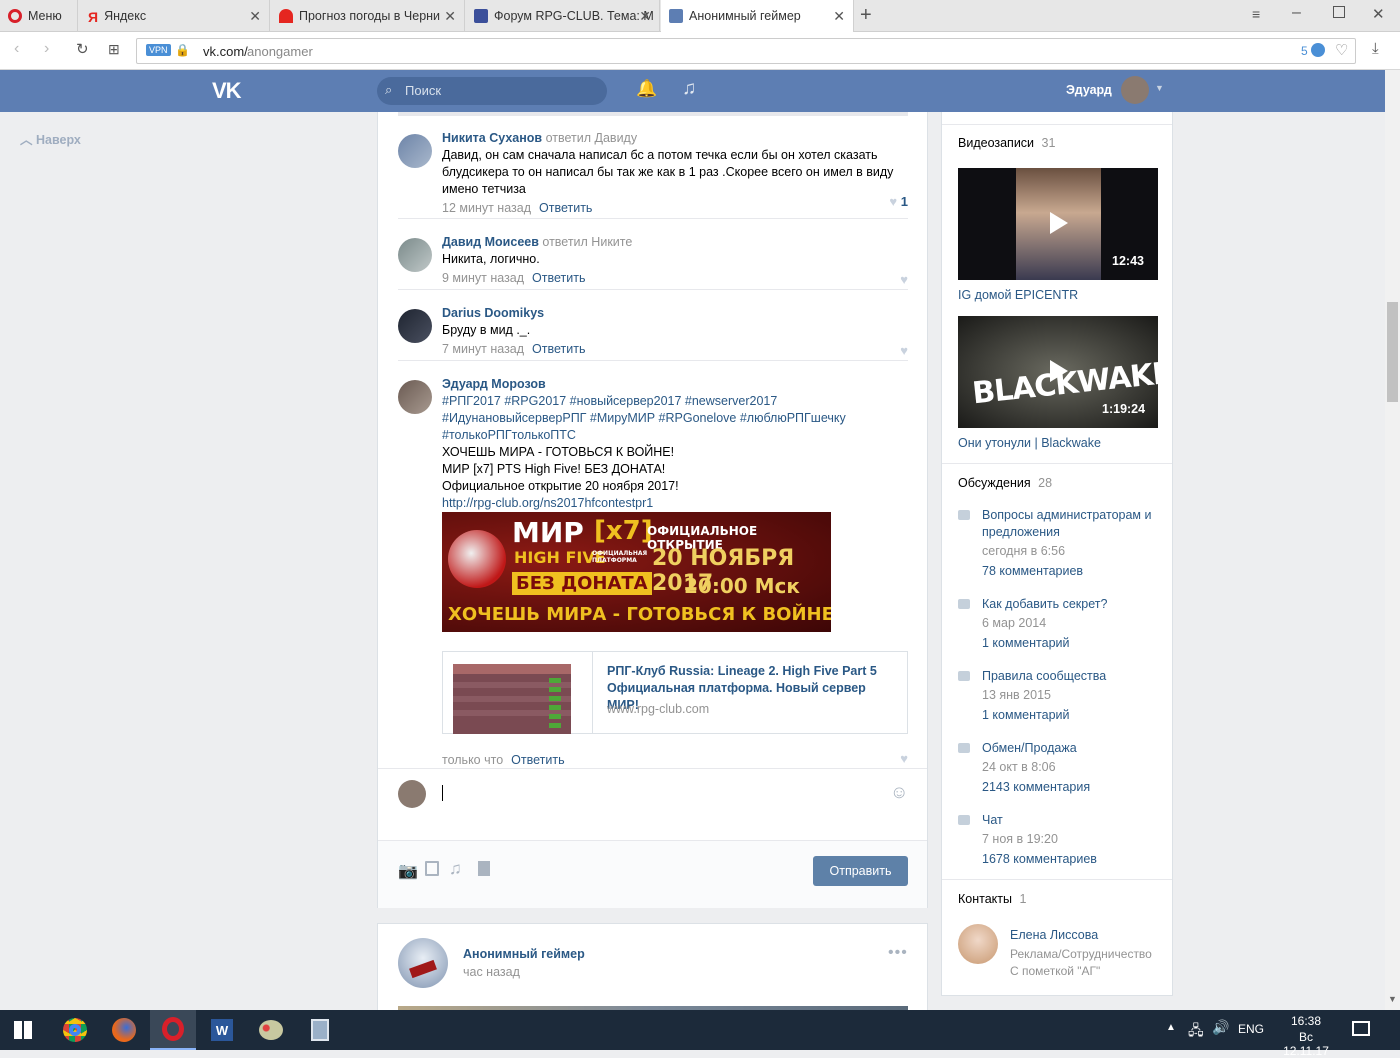 This screenshot has width=1400, height=1058. I want to click on maximize-icon, so click(1339, 12).